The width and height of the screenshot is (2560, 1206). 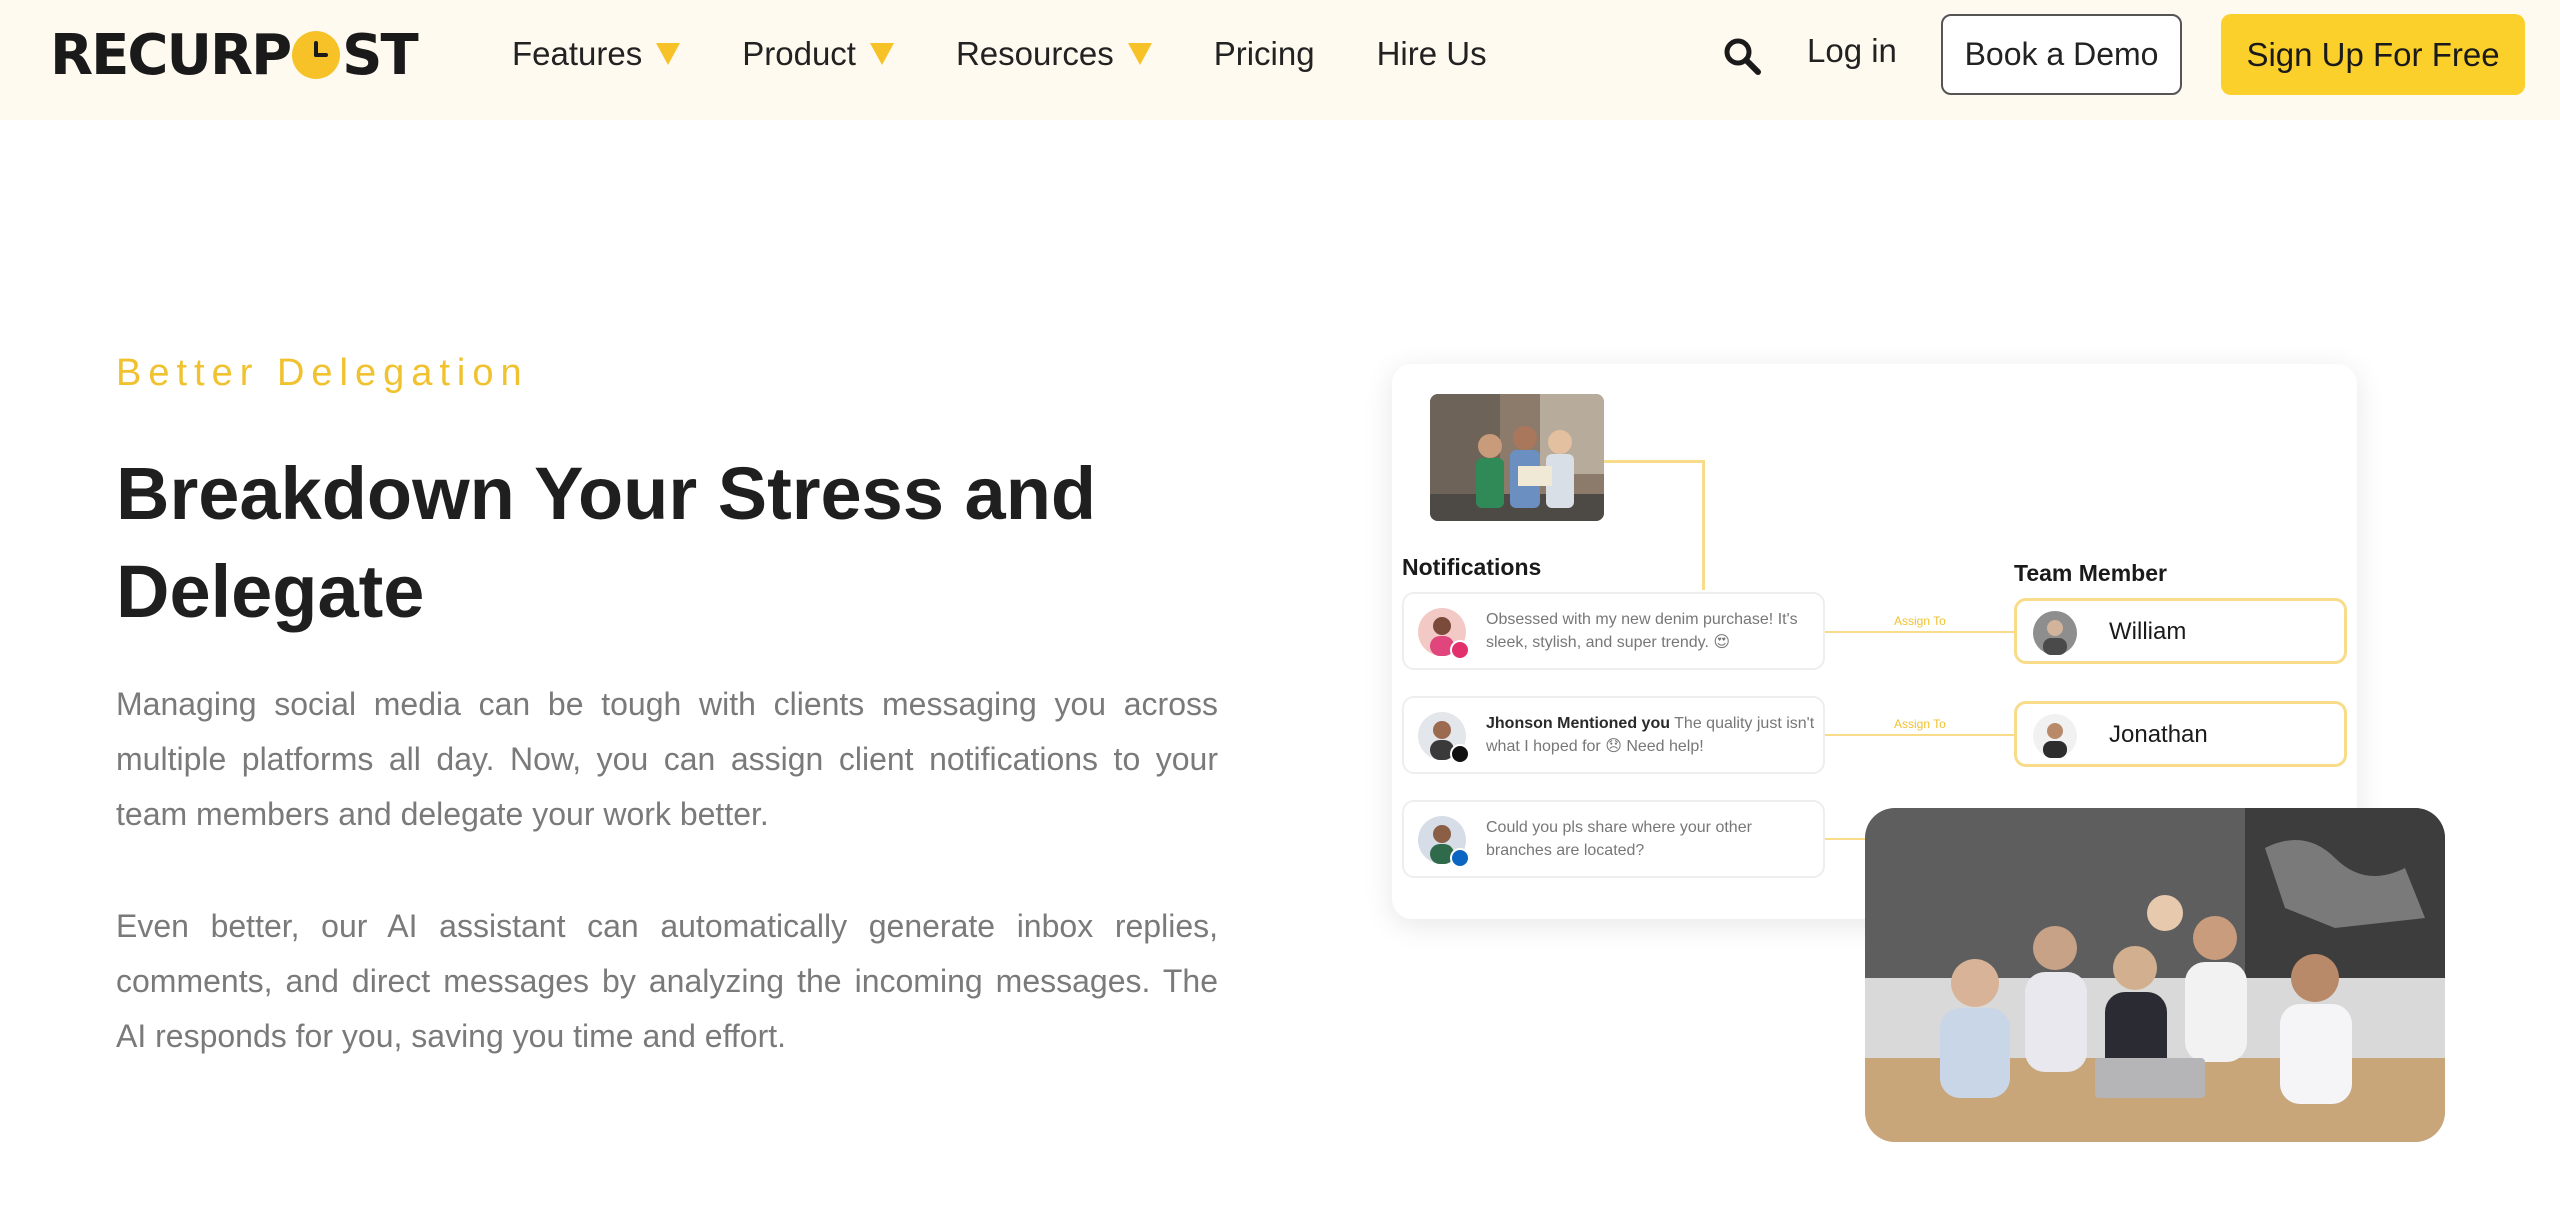 I want to click on section-headline: Breakdown Your Stress and Delegate, so click(x=606, y=542).